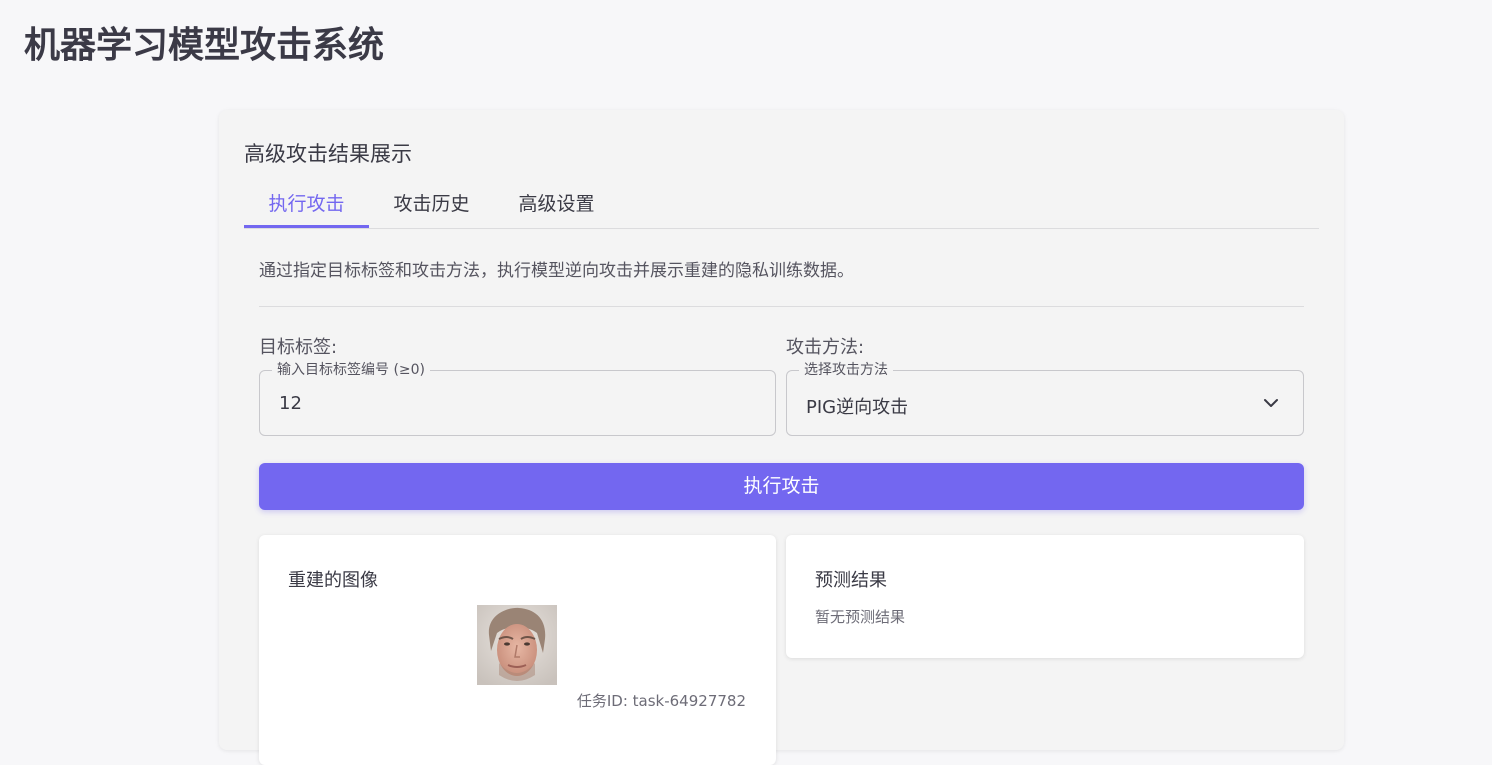  Describe the element at coordinates (328, 154) in the screenshot. I see `card-title: 高级攻击结果展示` at that location.